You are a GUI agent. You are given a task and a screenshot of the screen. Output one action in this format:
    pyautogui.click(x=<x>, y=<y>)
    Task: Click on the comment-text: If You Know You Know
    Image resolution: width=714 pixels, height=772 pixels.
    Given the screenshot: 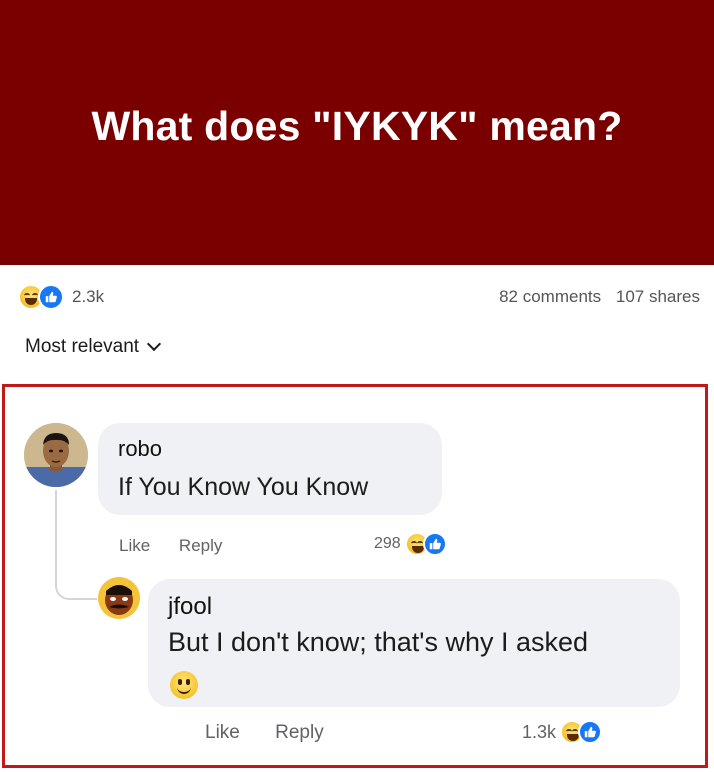 What is the action you would take?
    pyautogui.click(x=243, y=487)
    